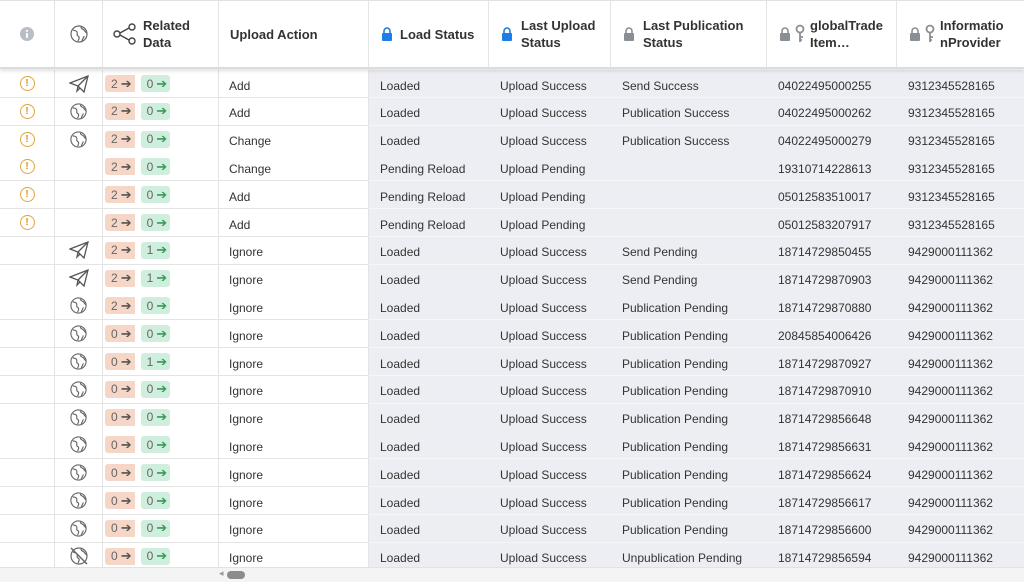  I want to click on header-globe, so click(79, 34).